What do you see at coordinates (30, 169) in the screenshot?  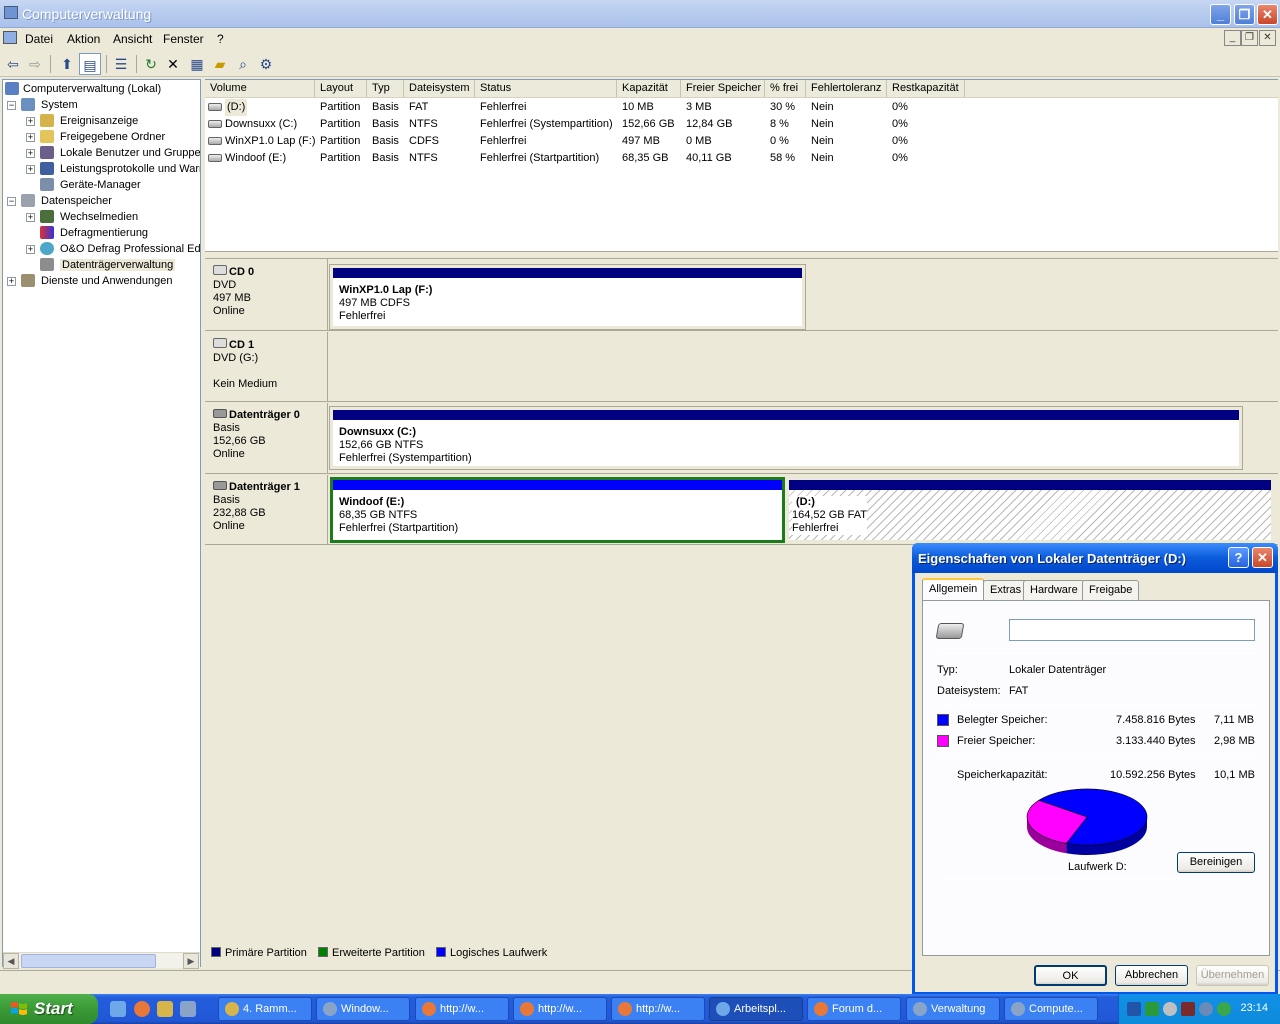 I see `expand-performance-logs: +` at bounding box center [30, 169].